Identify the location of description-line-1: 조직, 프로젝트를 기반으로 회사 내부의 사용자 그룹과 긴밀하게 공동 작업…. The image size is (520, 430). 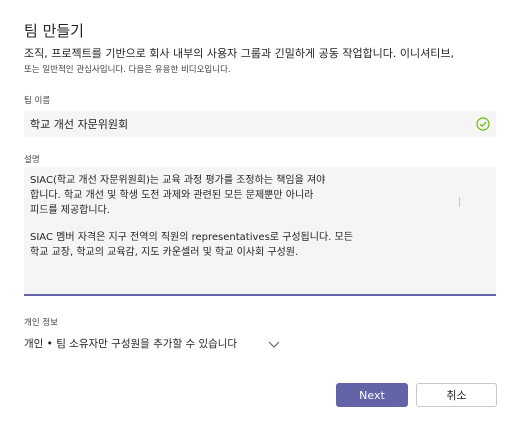
(239, 53).